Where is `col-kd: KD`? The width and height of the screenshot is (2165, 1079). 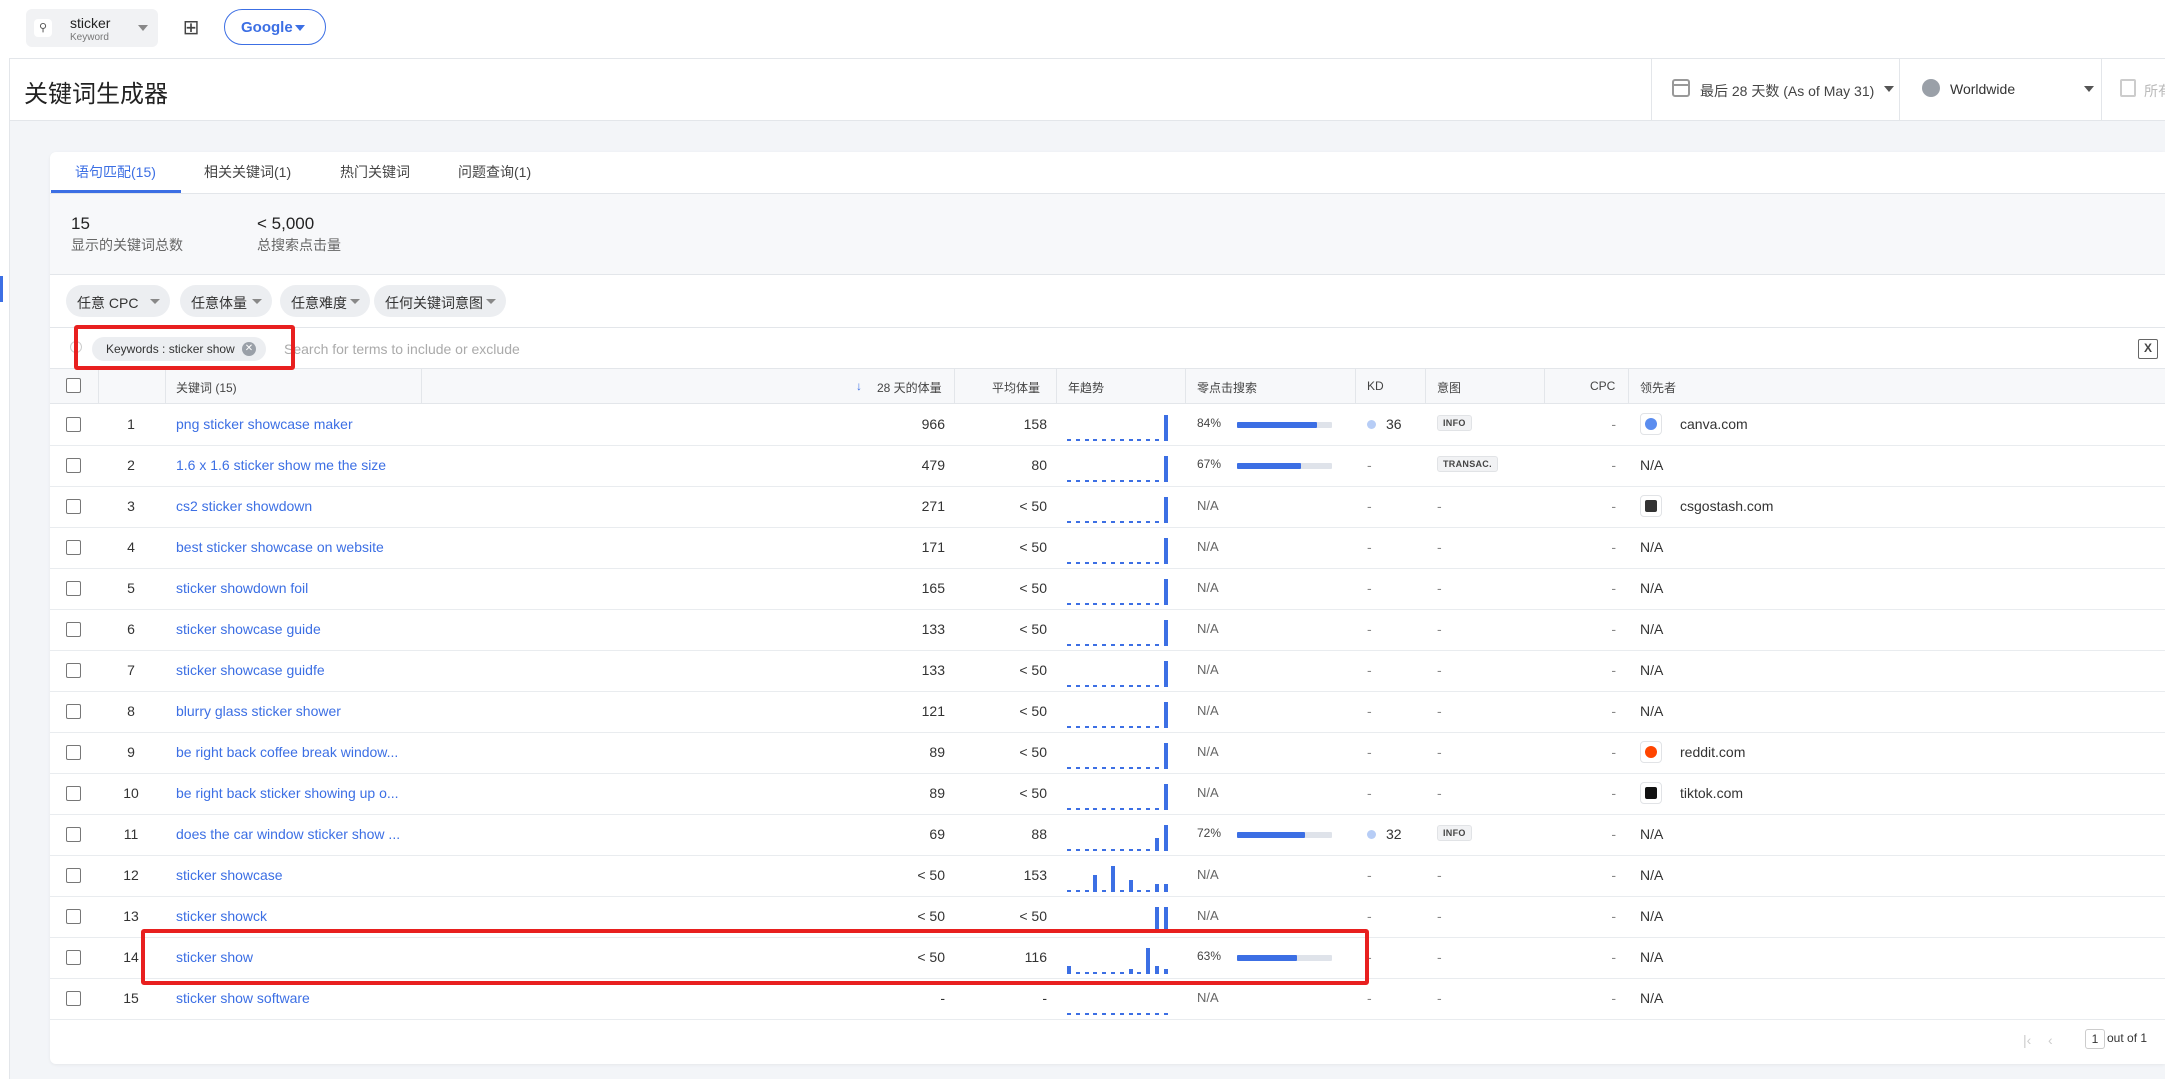 col-kd: KD is located at coordinates (1375, 386).